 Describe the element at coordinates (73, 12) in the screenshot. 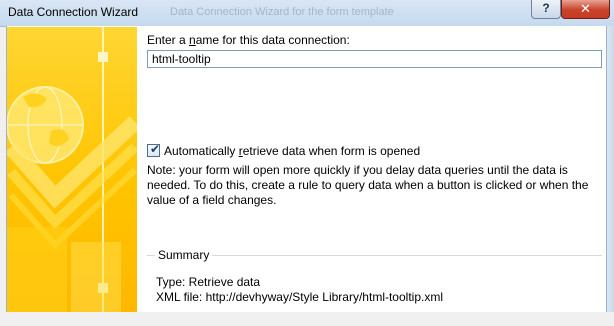

I see `window-title: Data Connection Wizard` at that location.